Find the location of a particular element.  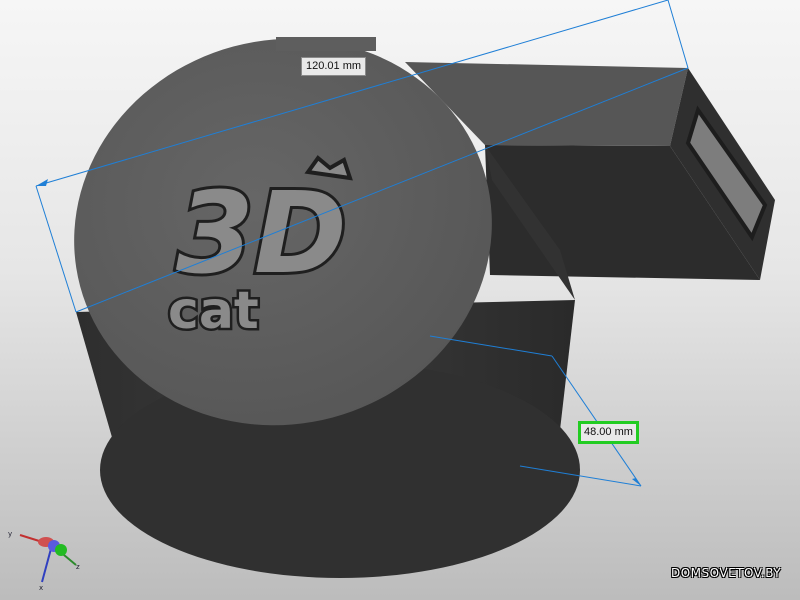

engraving-cat-text: cat is located at coordinates (213, 311).